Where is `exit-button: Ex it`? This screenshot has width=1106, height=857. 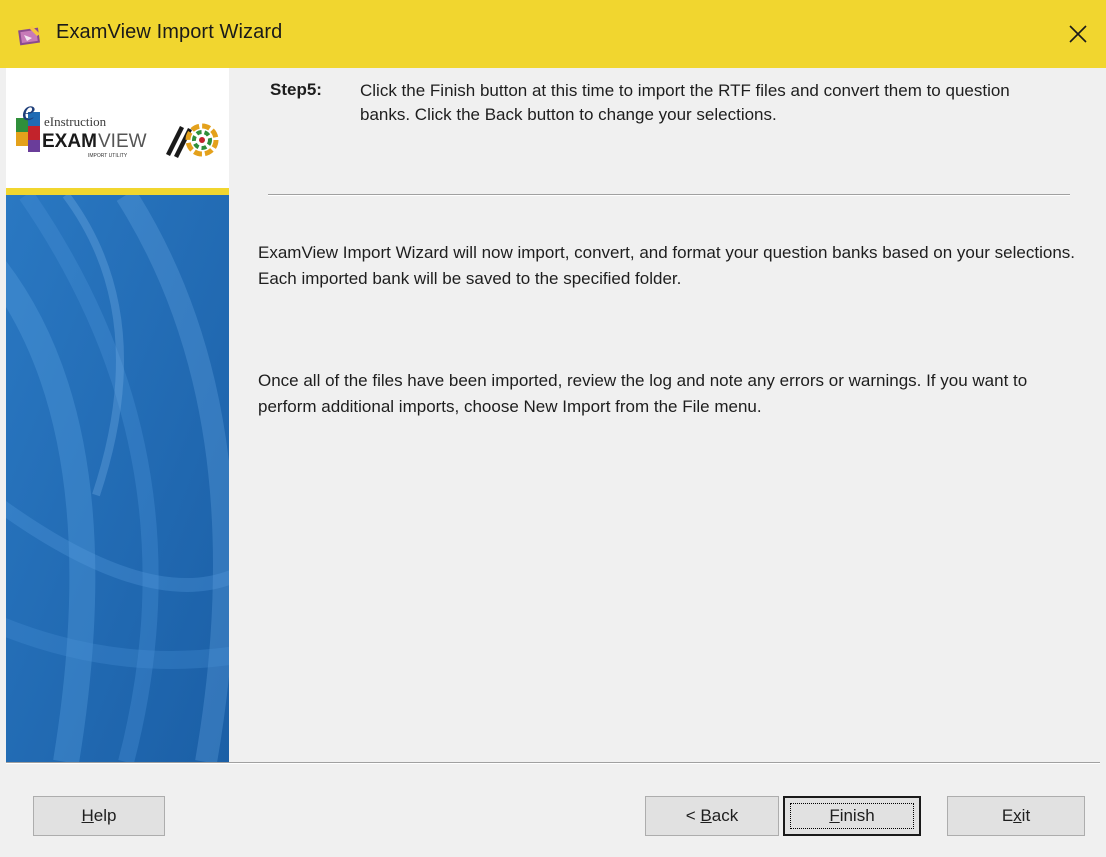
exit-button: Ex it is located at coordinates (1016, 816).